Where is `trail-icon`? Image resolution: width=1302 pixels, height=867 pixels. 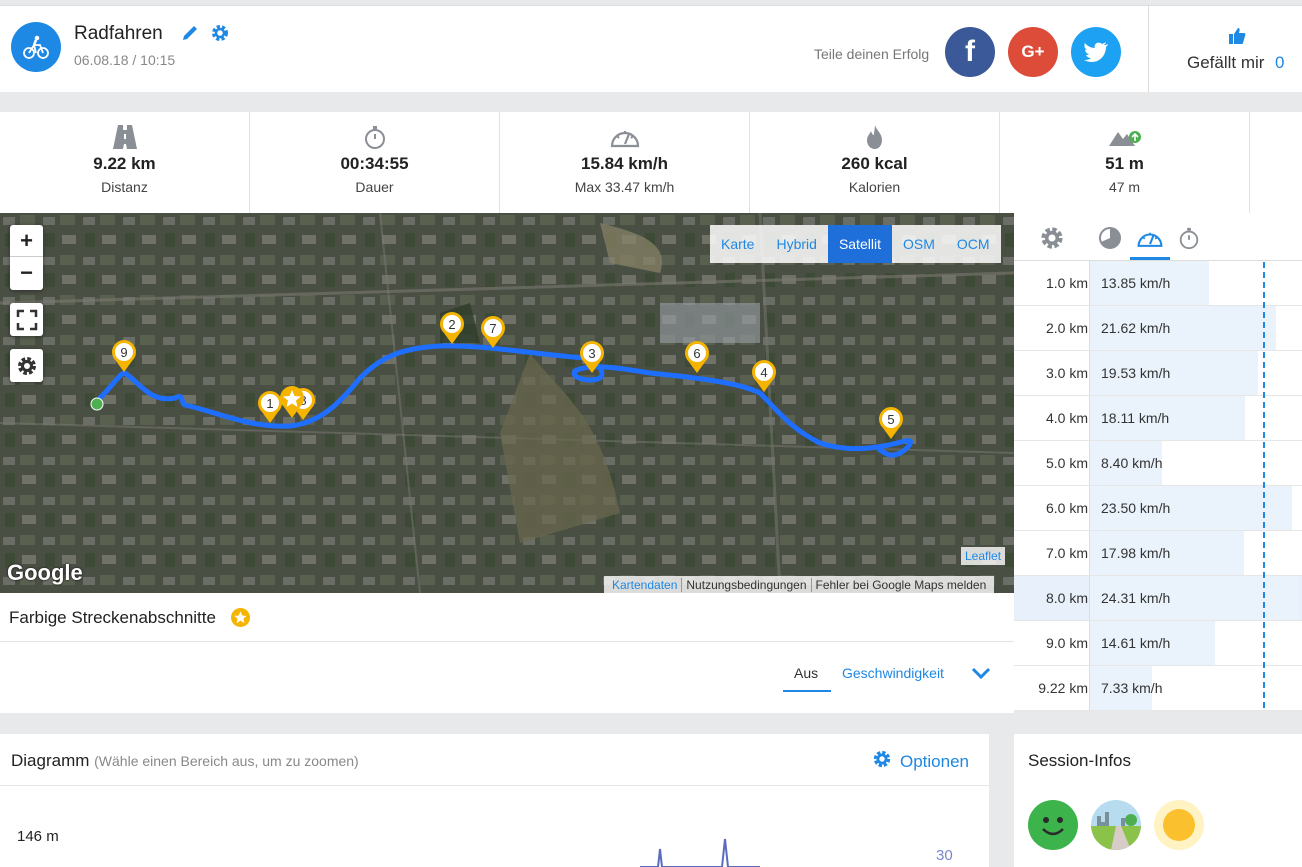
trail-icon is located at coordinates (1116, 825).